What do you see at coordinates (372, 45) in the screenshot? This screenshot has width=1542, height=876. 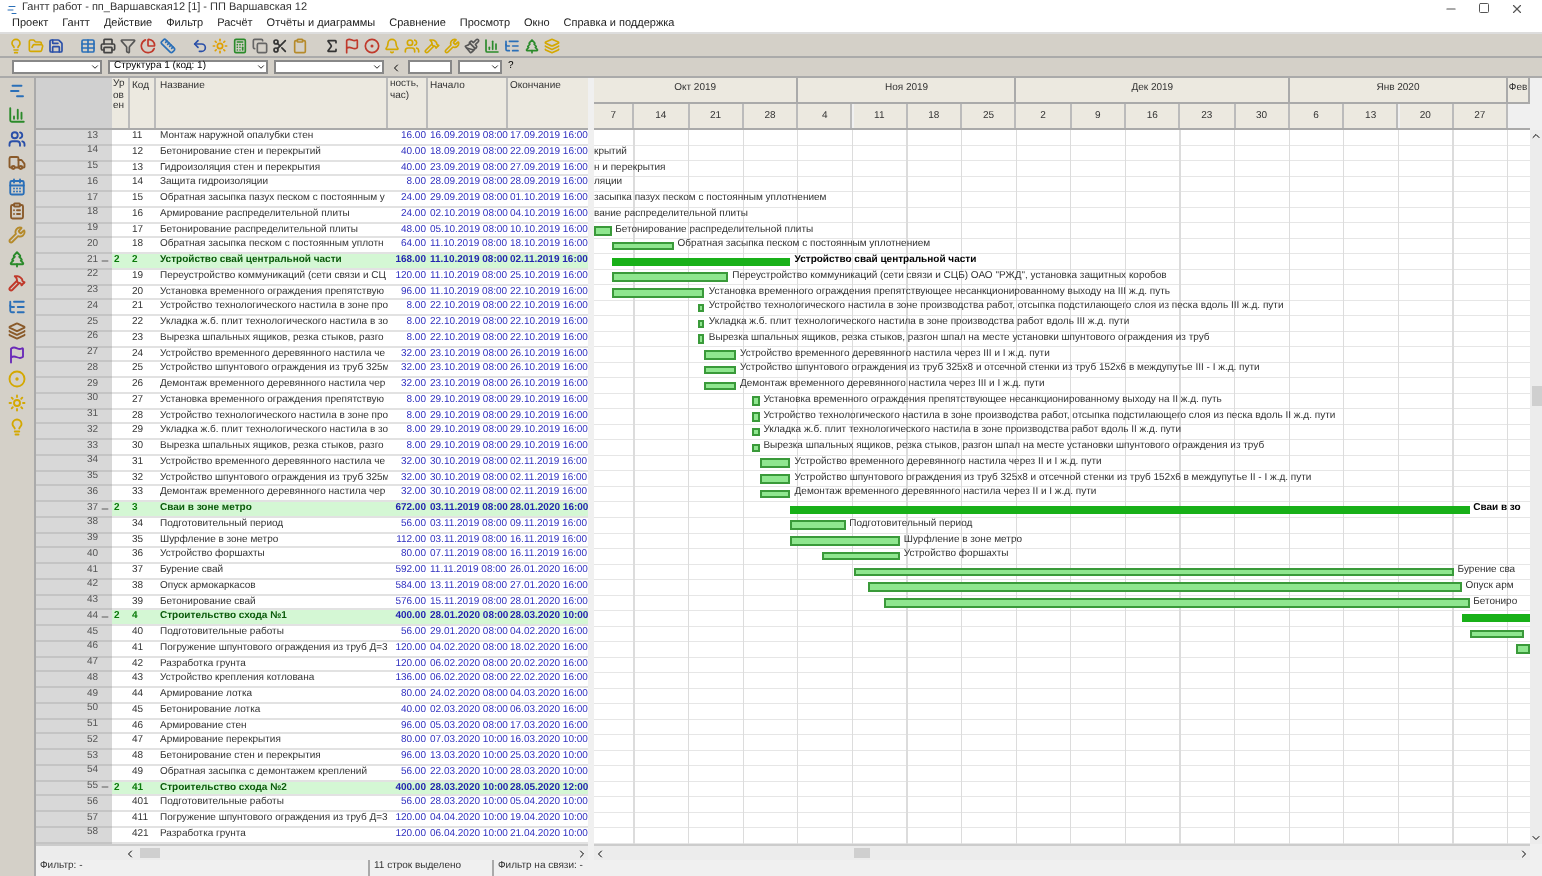 I see `target-icon` at bounding box center [372, 45].